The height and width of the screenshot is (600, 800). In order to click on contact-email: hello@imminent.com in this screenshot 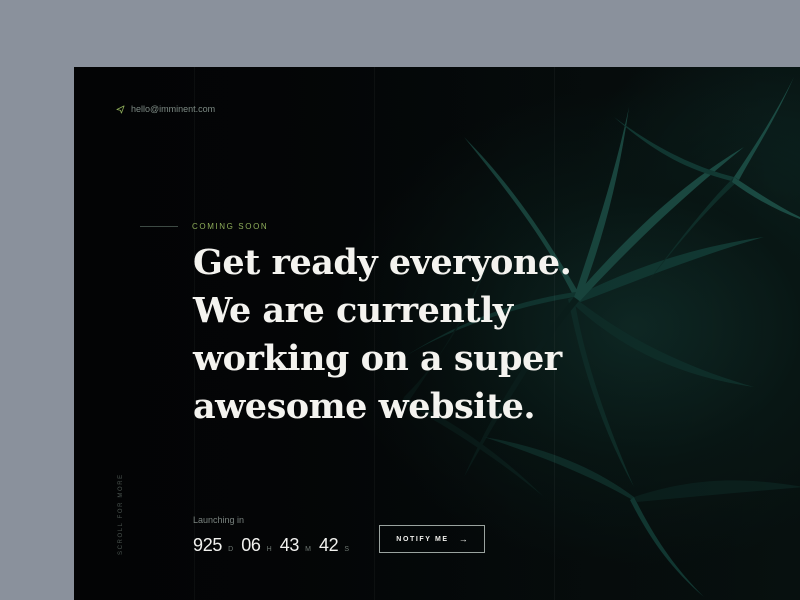, I will do `click(173, 109)`.